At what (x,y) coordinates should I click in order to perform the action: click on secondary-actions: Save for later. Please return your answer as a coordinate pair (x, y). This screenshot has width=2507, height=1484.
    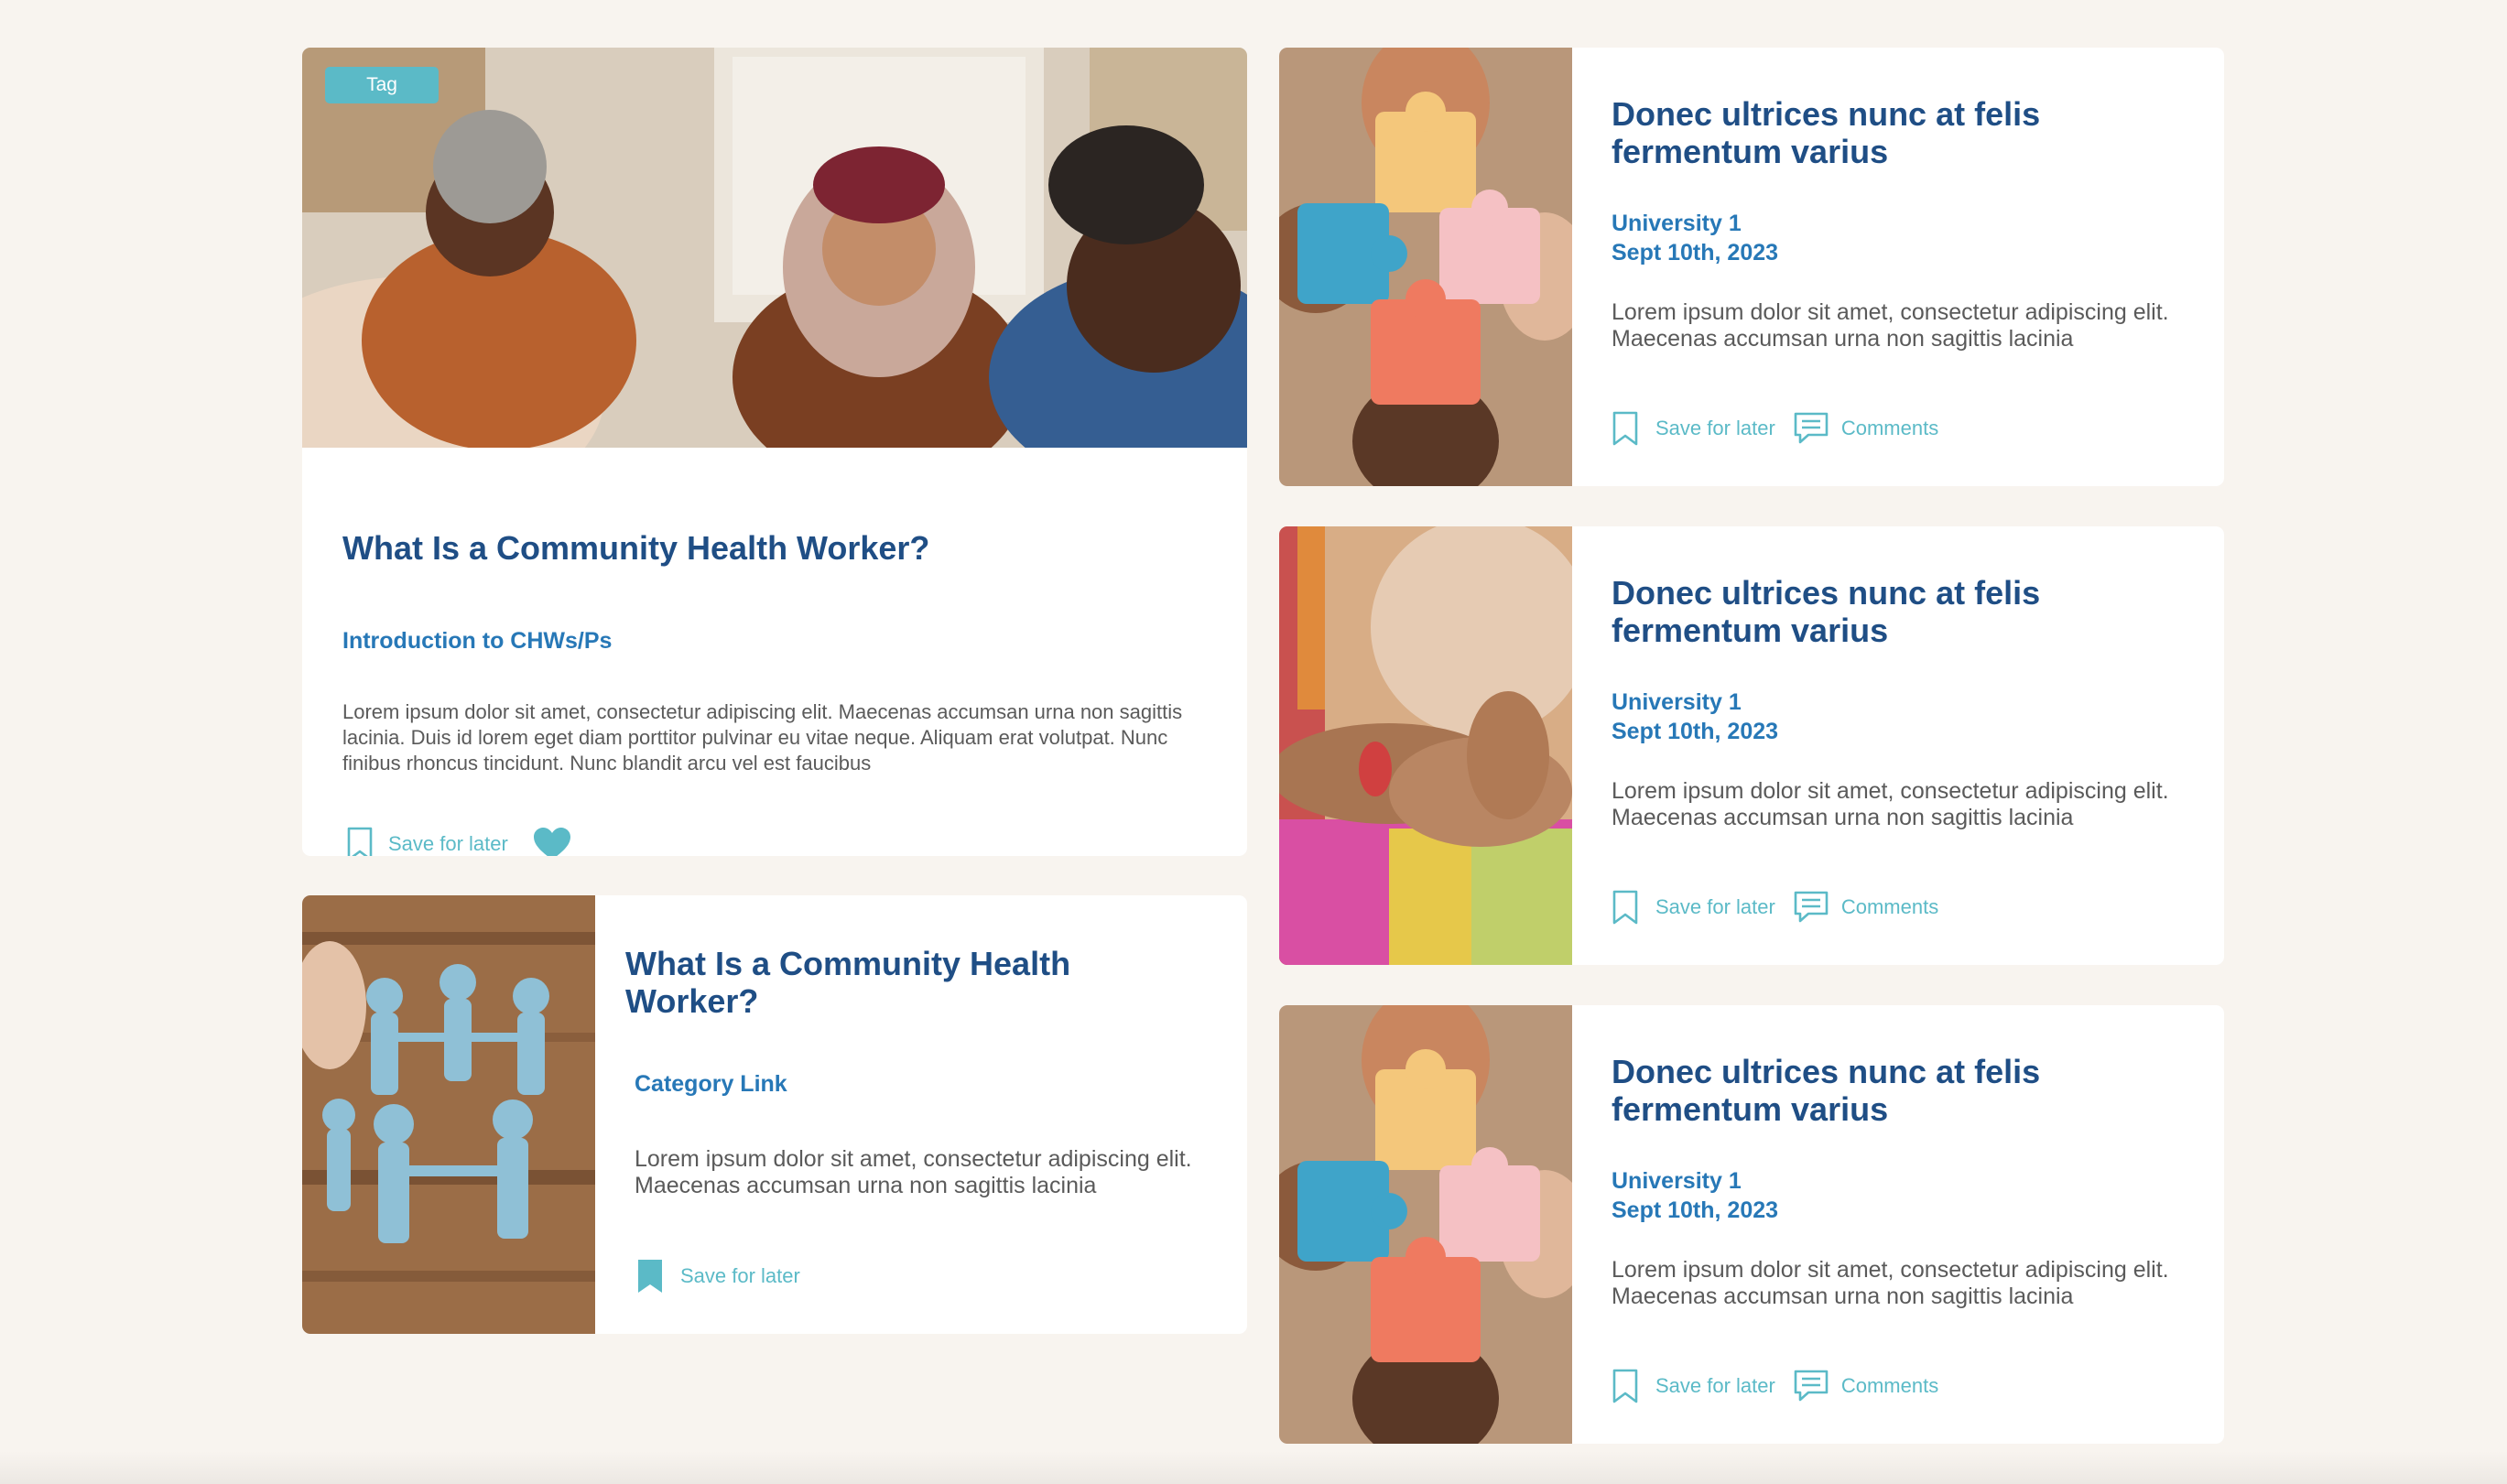
    Looking at the image, I should click on (718, 1276).